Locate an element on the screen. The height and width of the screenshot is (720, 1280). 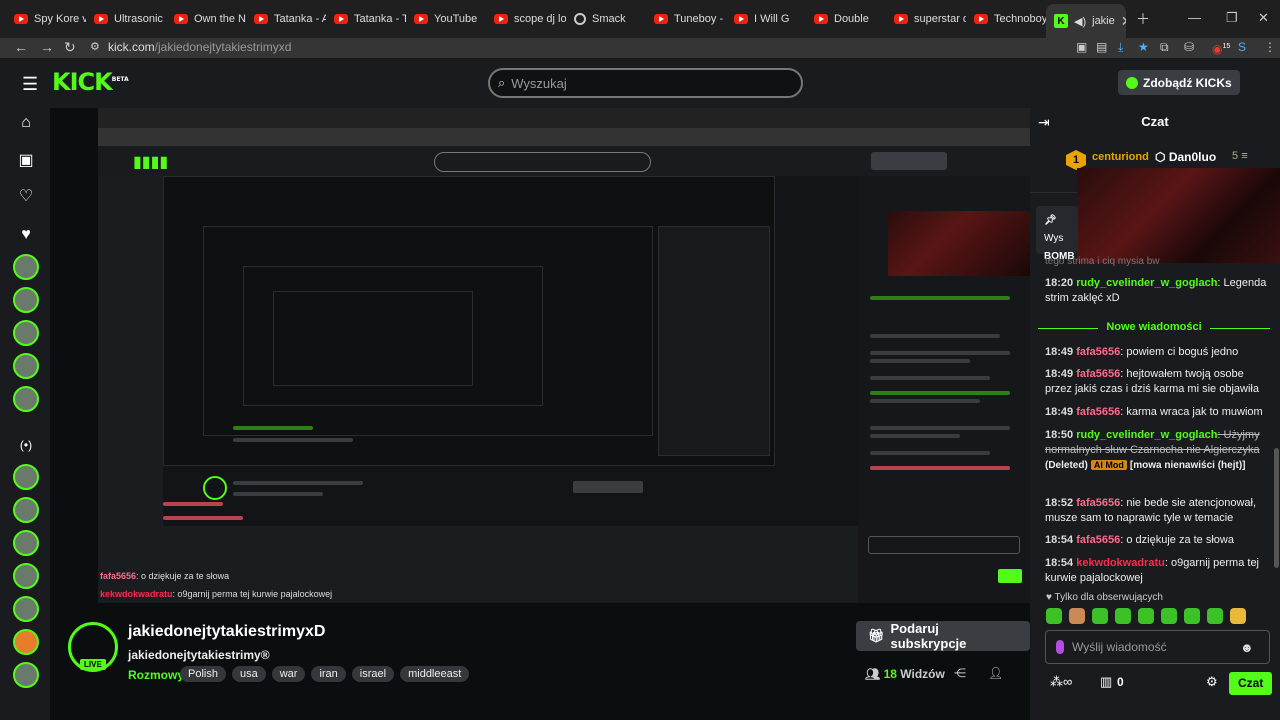
forward-icon: → is located at coordinates (47, 47).